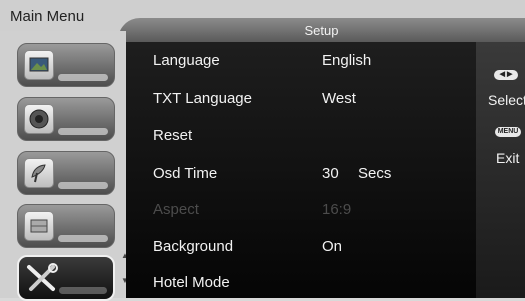 The image size is (525, 301). Describe the element at coordinates (337, 209) in the screenshot. I see `menu-value: 16:9` at that location.